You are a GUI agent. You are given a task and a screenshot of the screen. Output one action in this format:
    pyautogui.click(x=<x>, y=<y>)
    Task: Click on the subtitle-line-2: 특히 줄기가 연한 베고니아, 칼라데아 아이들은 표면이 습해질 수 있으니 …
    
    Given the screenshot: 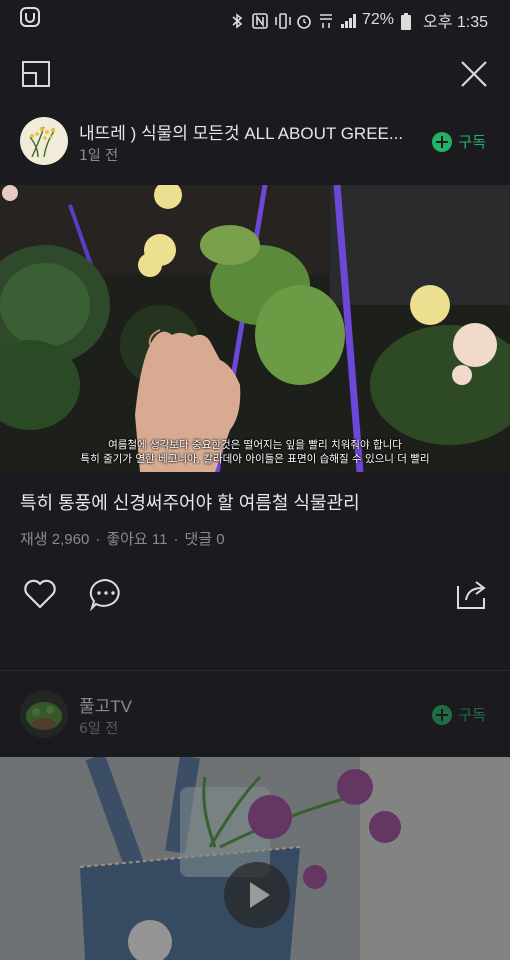 What is the action you would take?
    pyautogui.click(x=255, y=459)
    